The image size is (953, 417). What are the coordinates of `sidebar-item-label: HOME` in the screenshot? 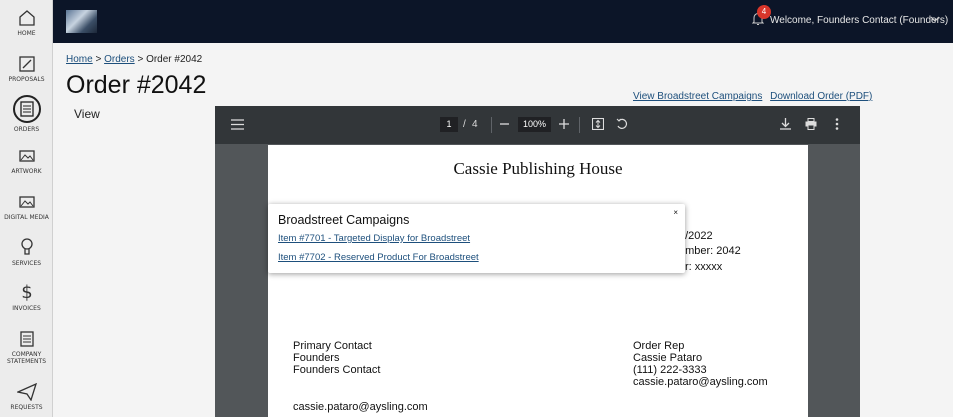 It's located at (26, 33).